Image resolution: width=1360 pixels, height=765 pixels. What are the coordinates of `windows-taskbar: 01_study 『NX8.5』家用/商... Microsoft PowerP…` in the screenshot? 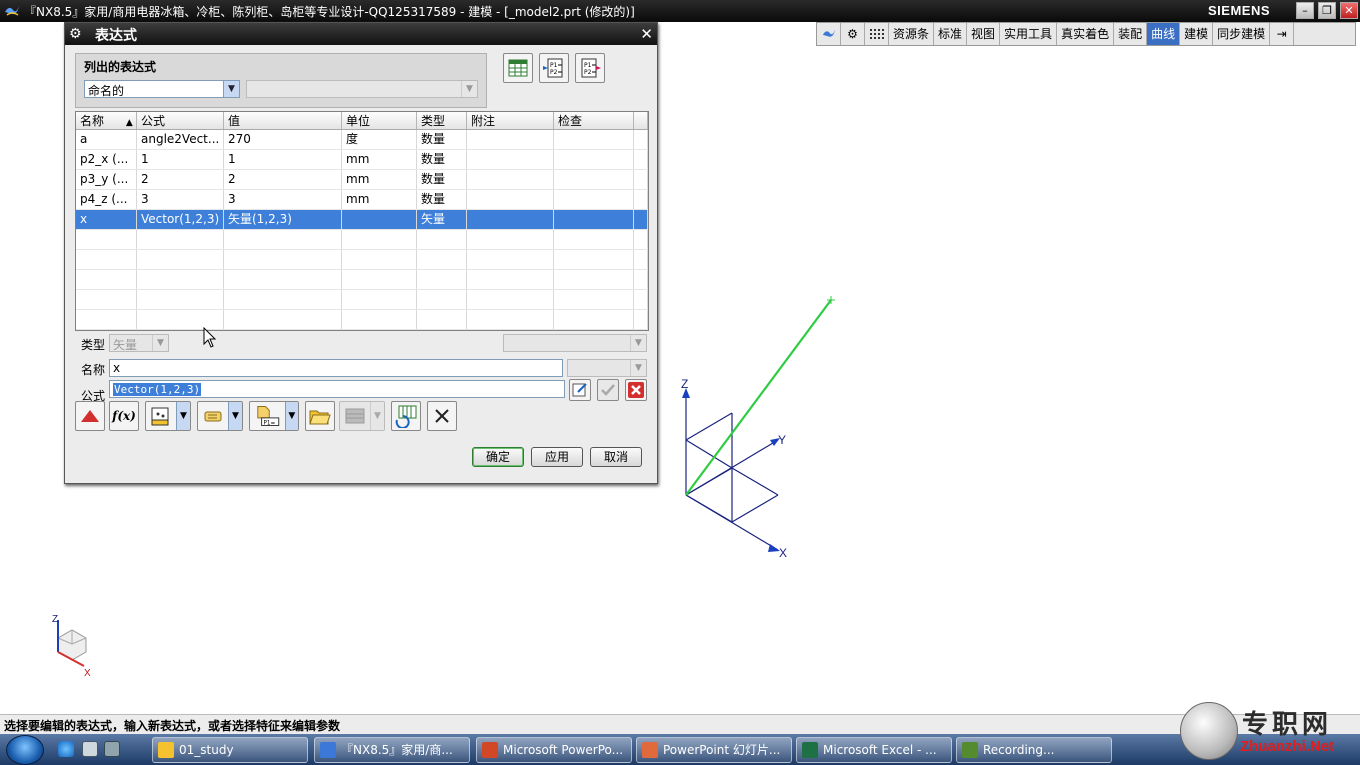 It's located at (680, 749).